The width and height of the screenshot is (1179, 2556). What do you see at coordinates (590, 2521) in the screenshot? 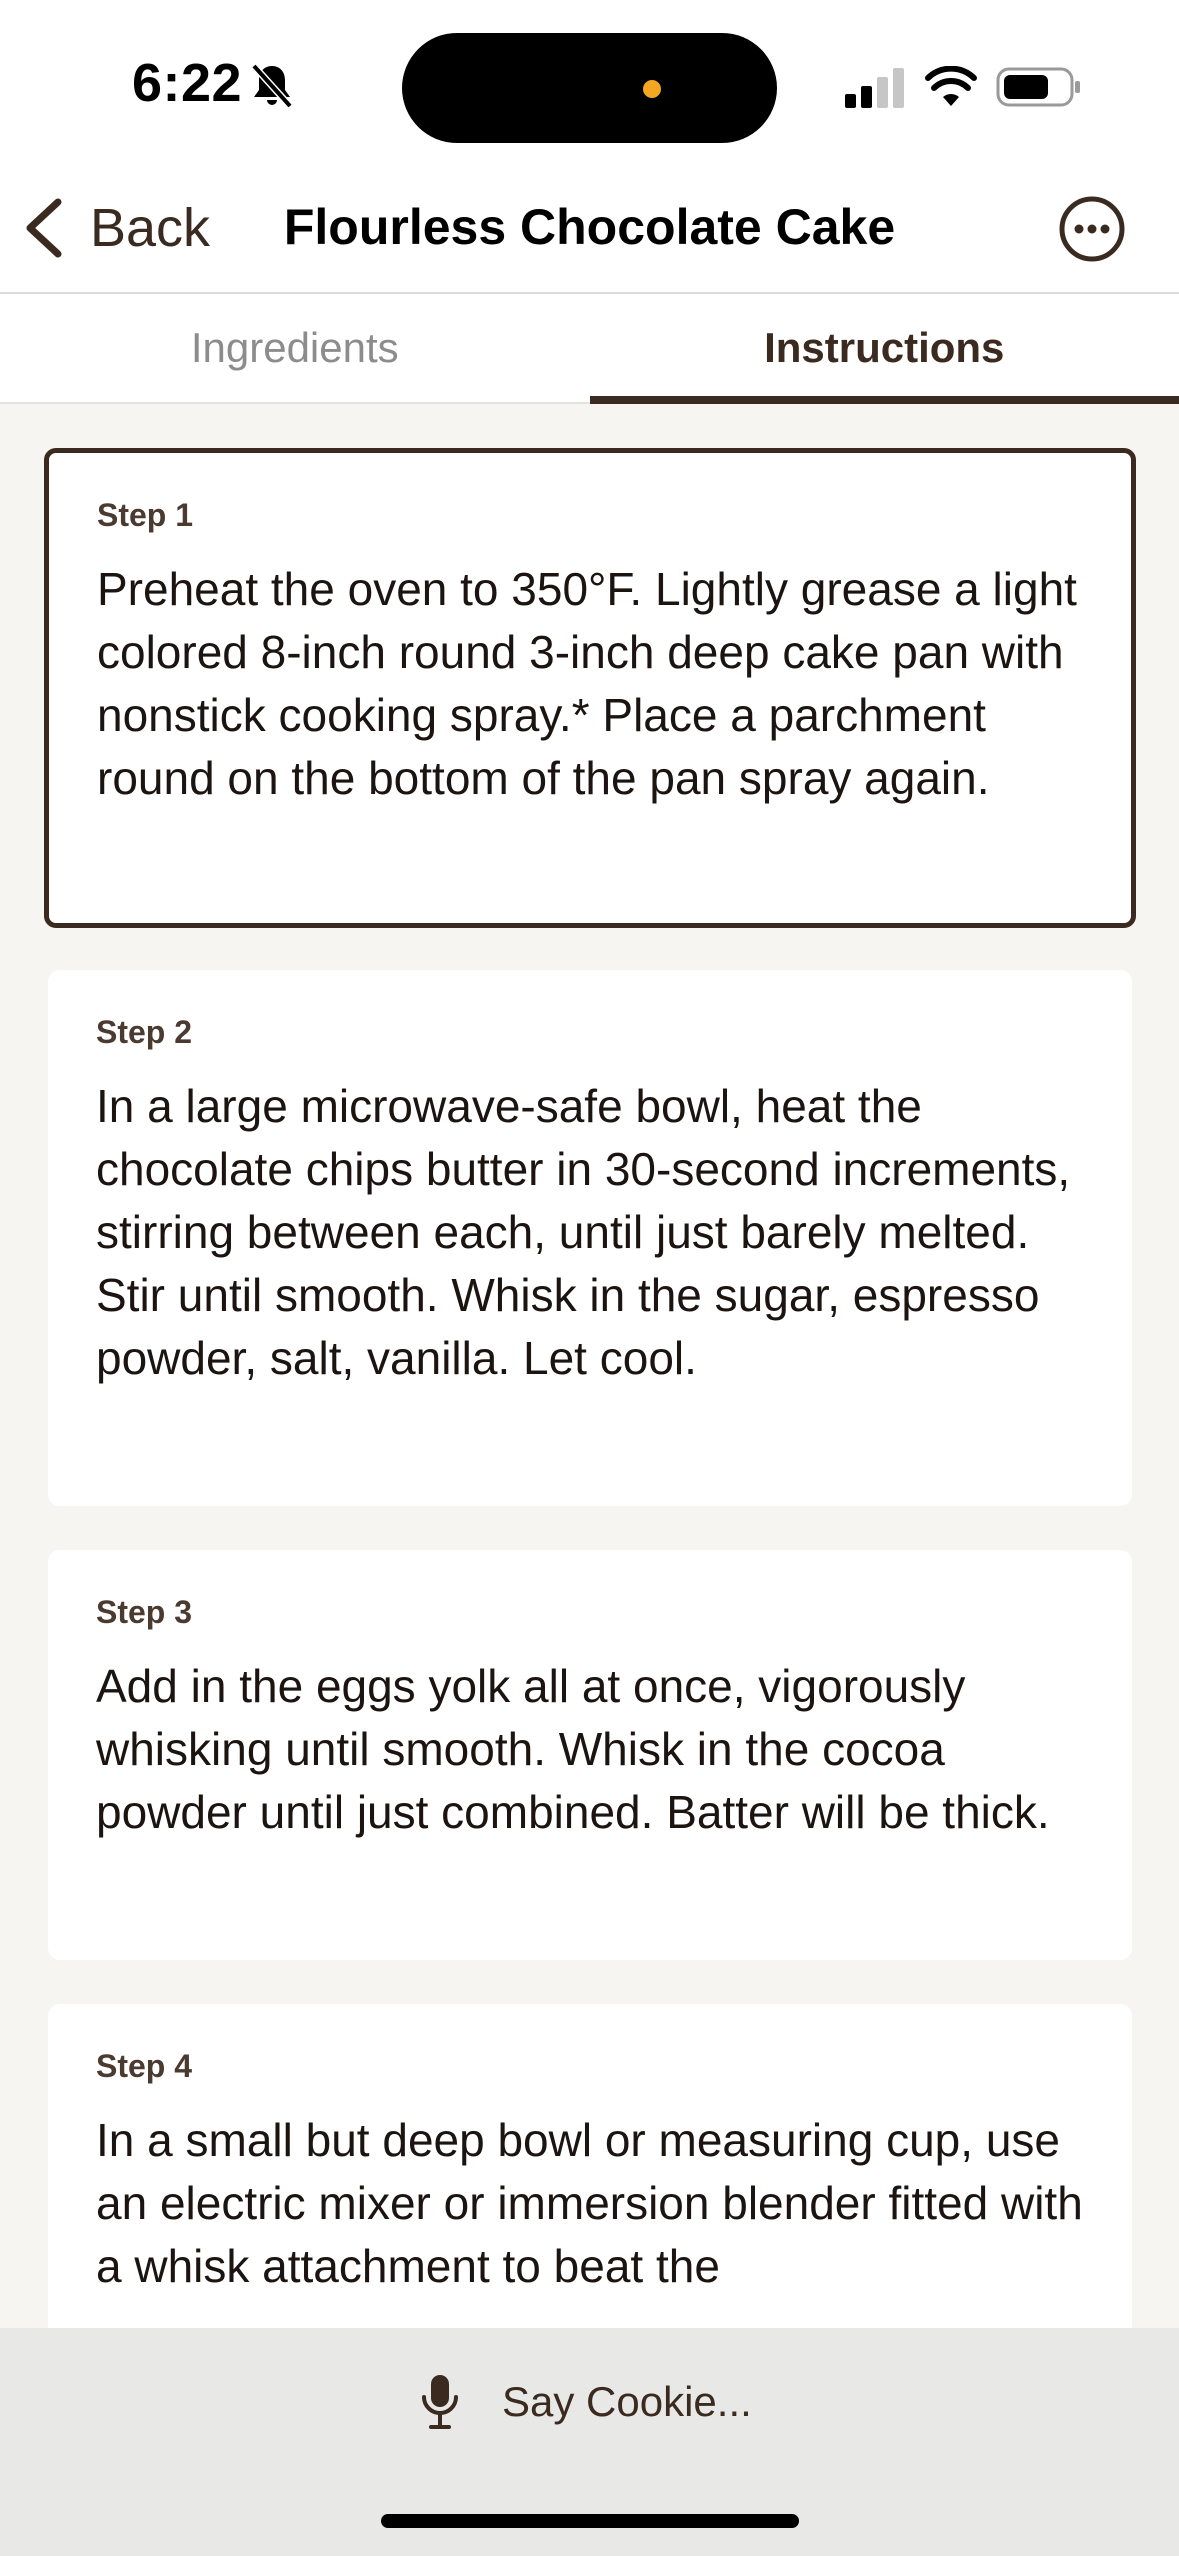
I see `home-indicator` at bounding box center [590, 2521].